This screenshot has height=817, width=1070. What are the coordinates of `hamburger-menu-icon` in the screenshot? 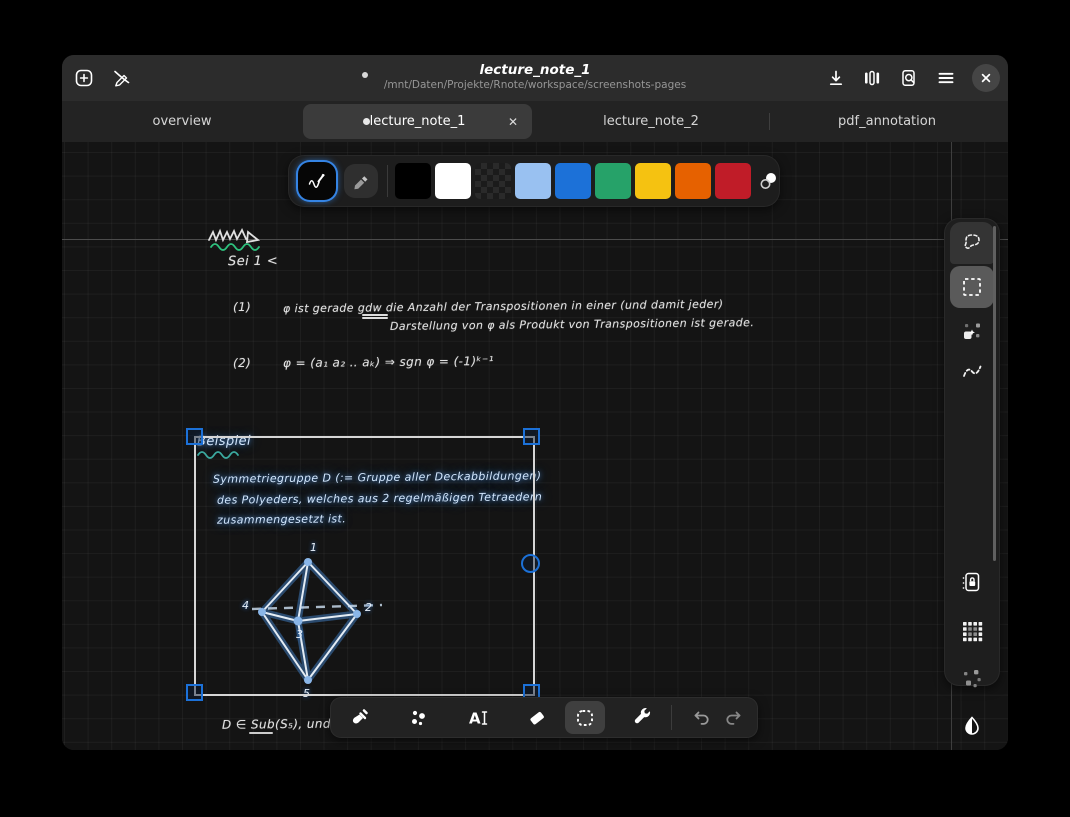 It's located at (946, 78).